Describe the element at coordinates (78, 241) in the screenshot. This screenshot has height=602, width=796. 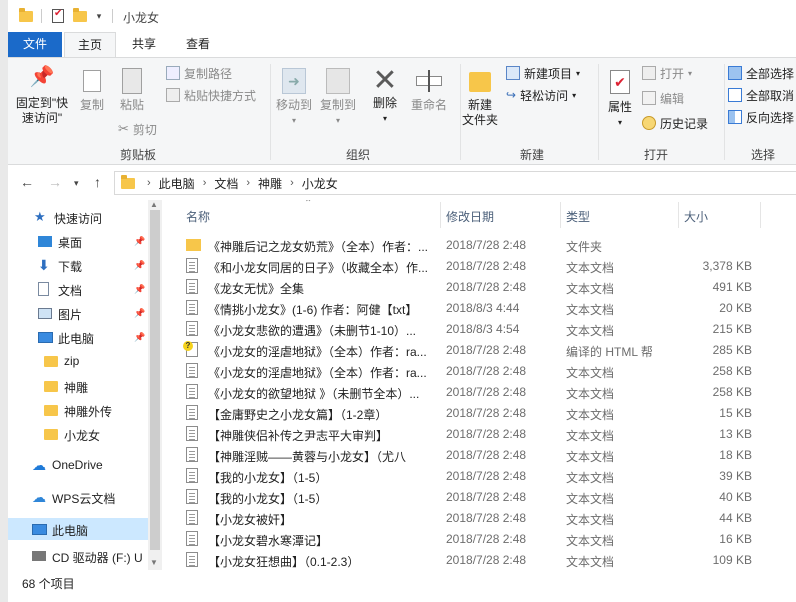
I see `nav-item: 桌面 📌` at that location.